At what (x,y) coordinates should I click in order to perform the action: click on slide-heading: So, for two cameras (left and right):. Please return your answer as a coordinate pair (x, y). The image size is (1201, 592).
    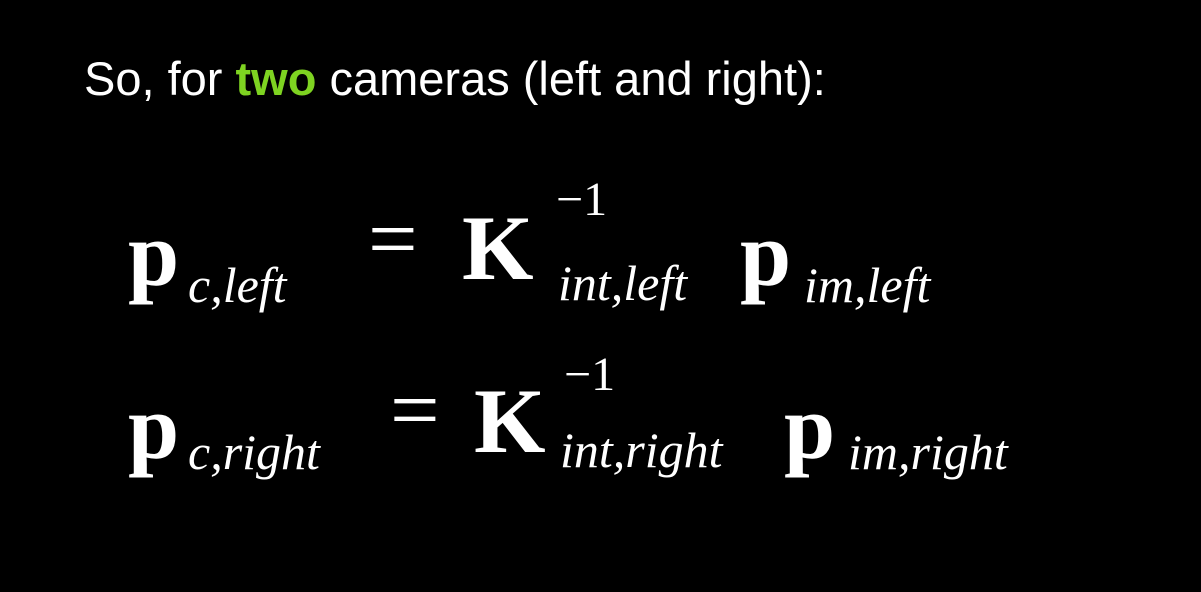
    Looking at the image, I should click on (455, 79).